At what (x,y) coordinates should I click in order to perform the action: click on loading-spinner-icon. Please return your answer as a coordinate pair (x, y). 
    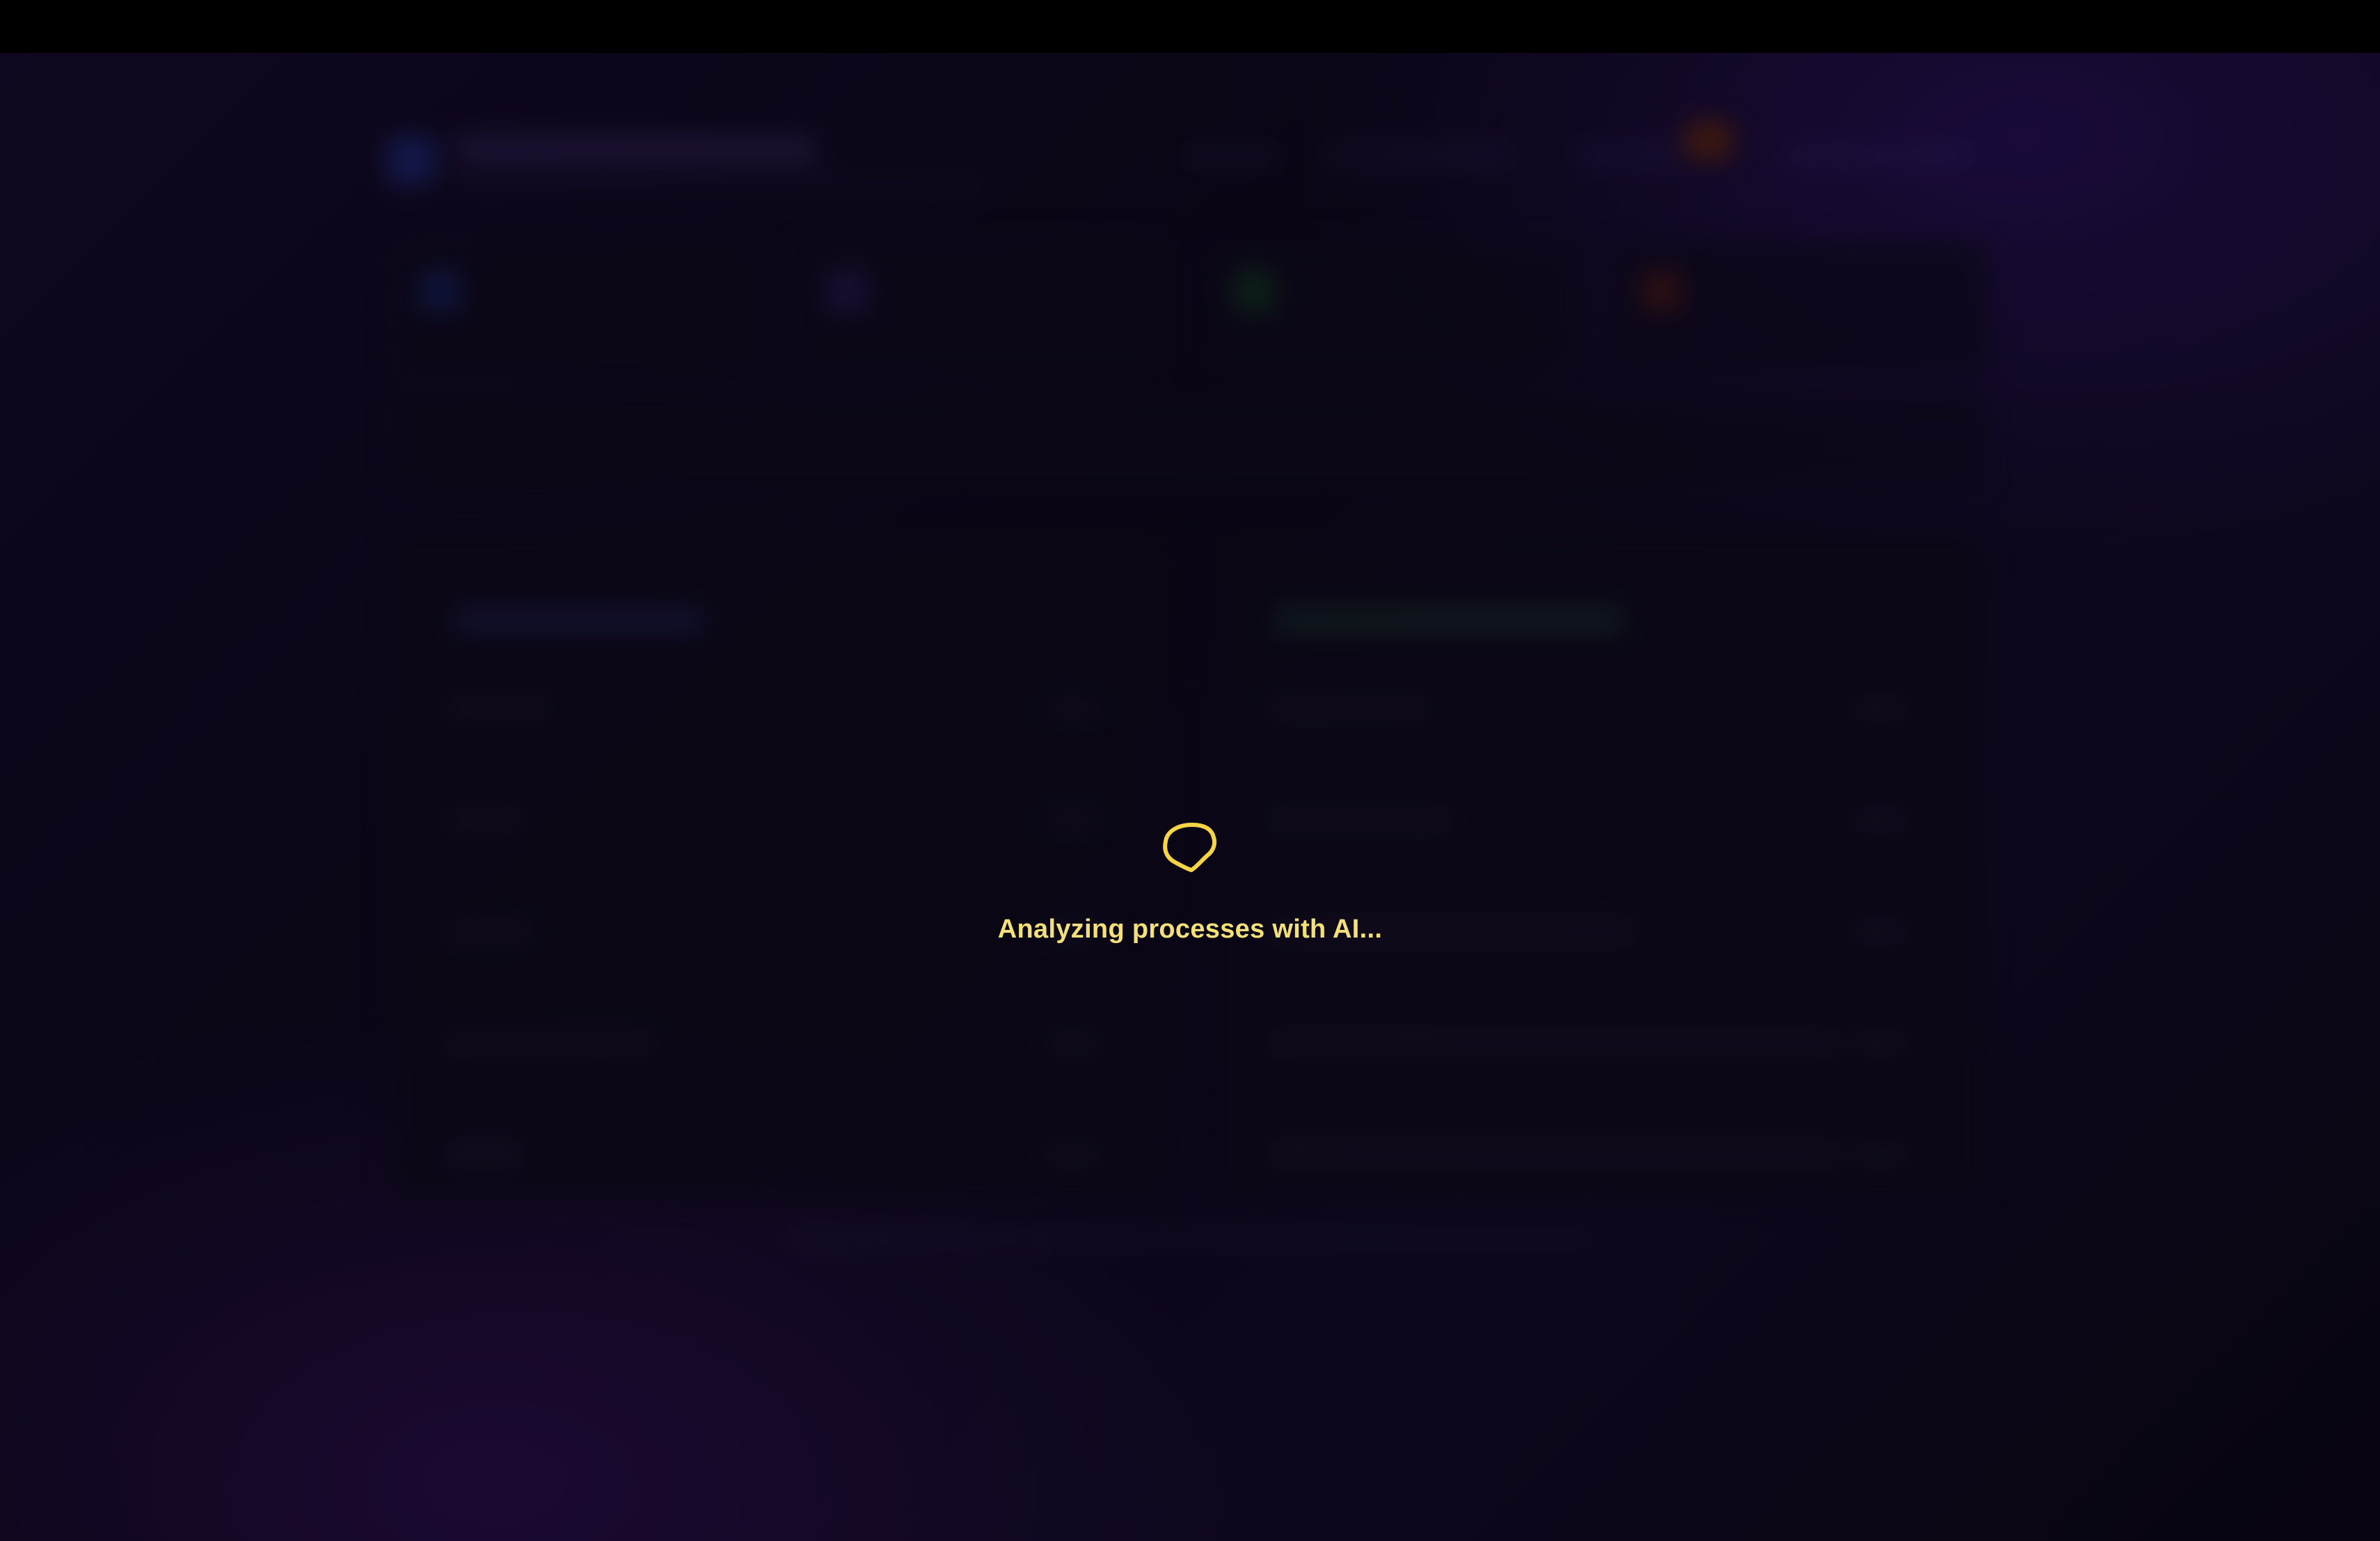
    Looking at the image, I should click on (1190, 847).